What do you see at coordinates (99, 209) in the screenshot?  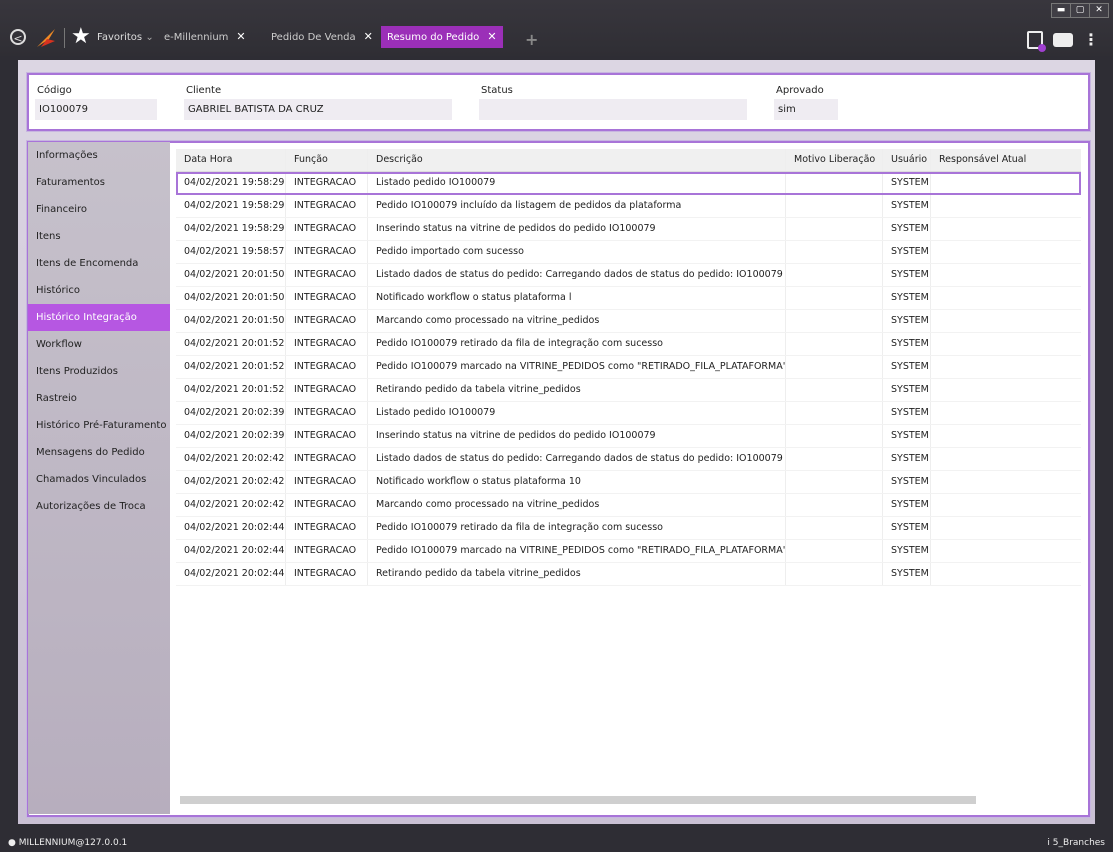 I see `sidebar-item-financeiro: Financeiro` at bounding box center [99, 209].